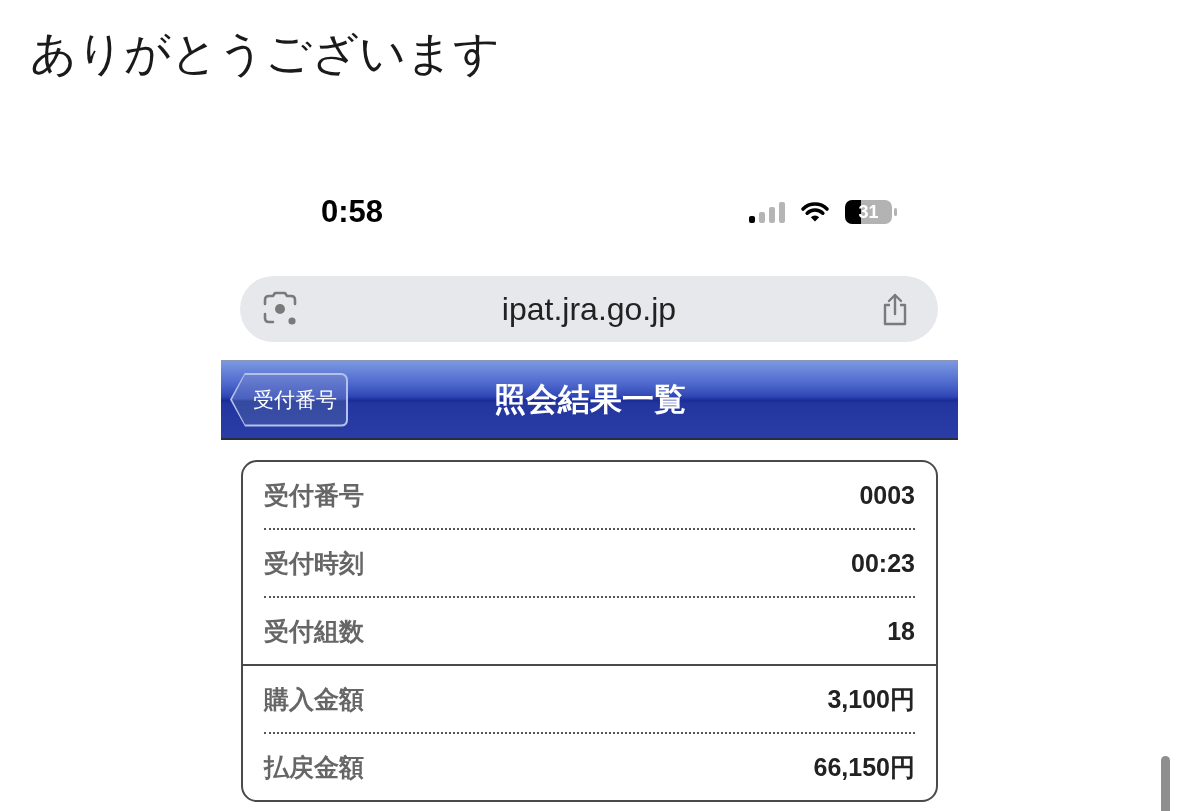 This screenshot has height=811, width=1179. I want to click on address-field: ipat.jra.go.jp, so click(589, 309).